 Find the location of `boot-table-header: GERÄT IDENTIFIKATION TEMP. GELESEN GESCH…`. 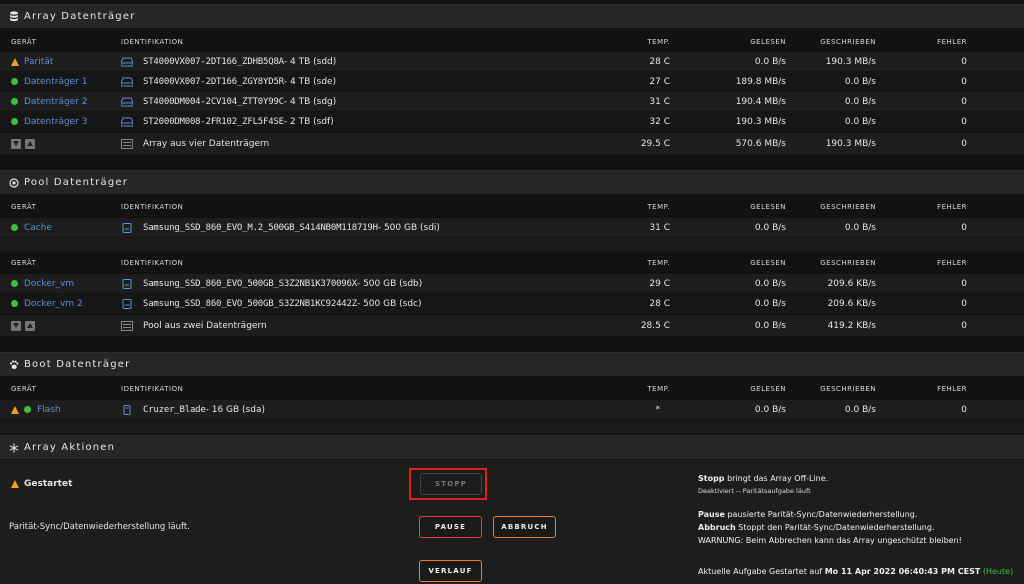

boot-table-header: GERÄT IDENTIFIKATION TEMP. GELESEN GESCH… is located at coordinates (512, 389).